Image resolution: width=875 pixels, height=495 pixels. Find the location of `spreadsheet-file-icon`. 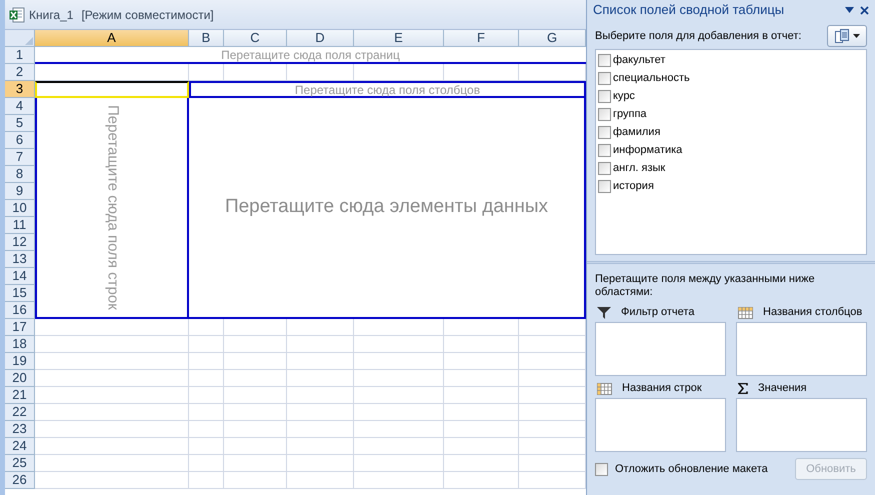

spreadsheet-file-icon is located at coordinates (17, 14).